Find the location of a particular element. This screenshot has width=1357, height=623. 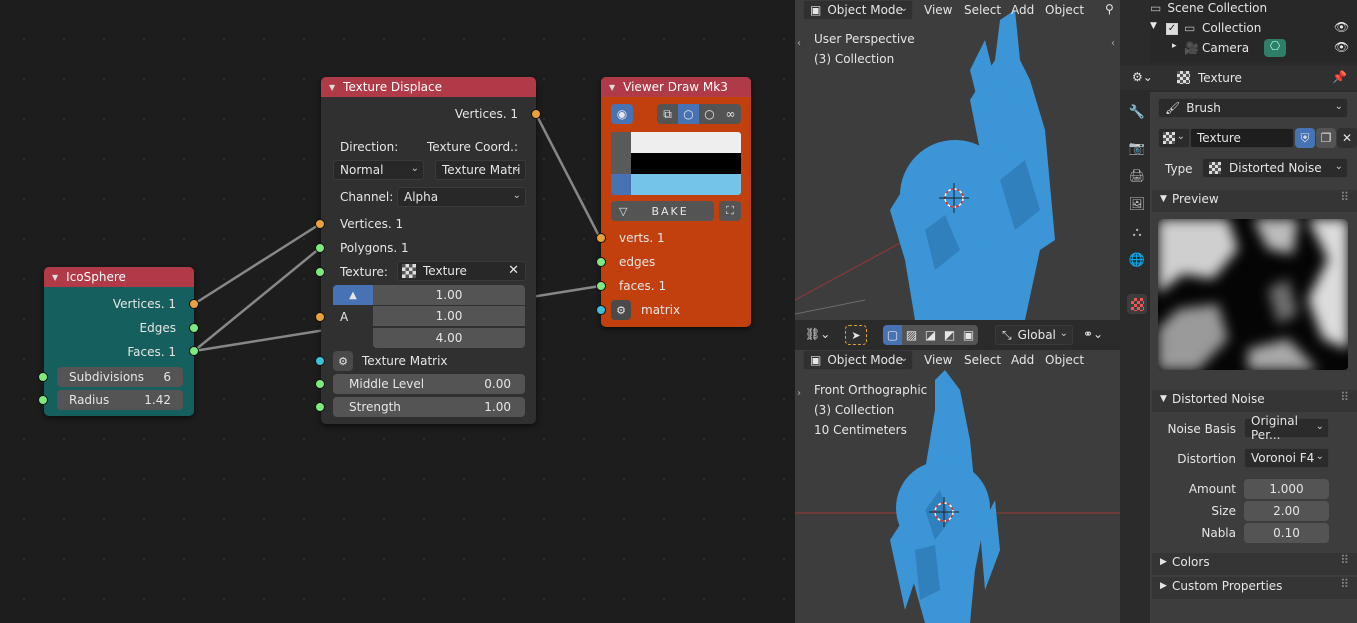

vertex-color-swatch is located at coordinates (686, 142).